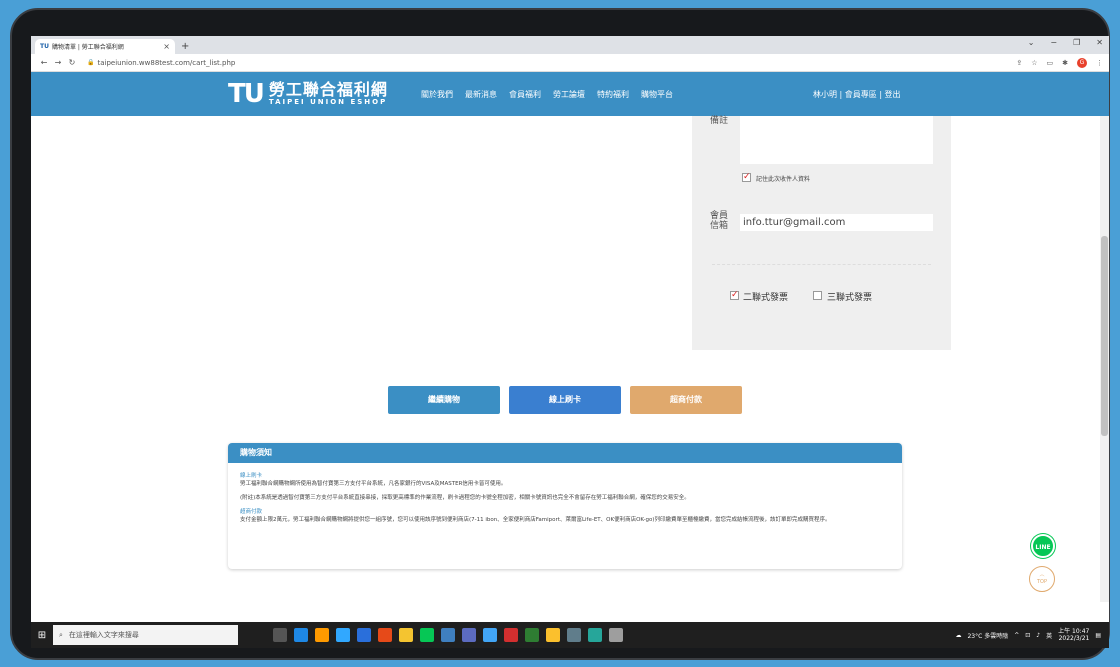 This screenshot has width=1120, height=667. What do you see at coordinates (547, 94) in the screenshot?
I see `main-nav: 關於我們 最新消息 會員福利 勞工論壇 特約福利 購物平台` at bounding box center [547, 94].